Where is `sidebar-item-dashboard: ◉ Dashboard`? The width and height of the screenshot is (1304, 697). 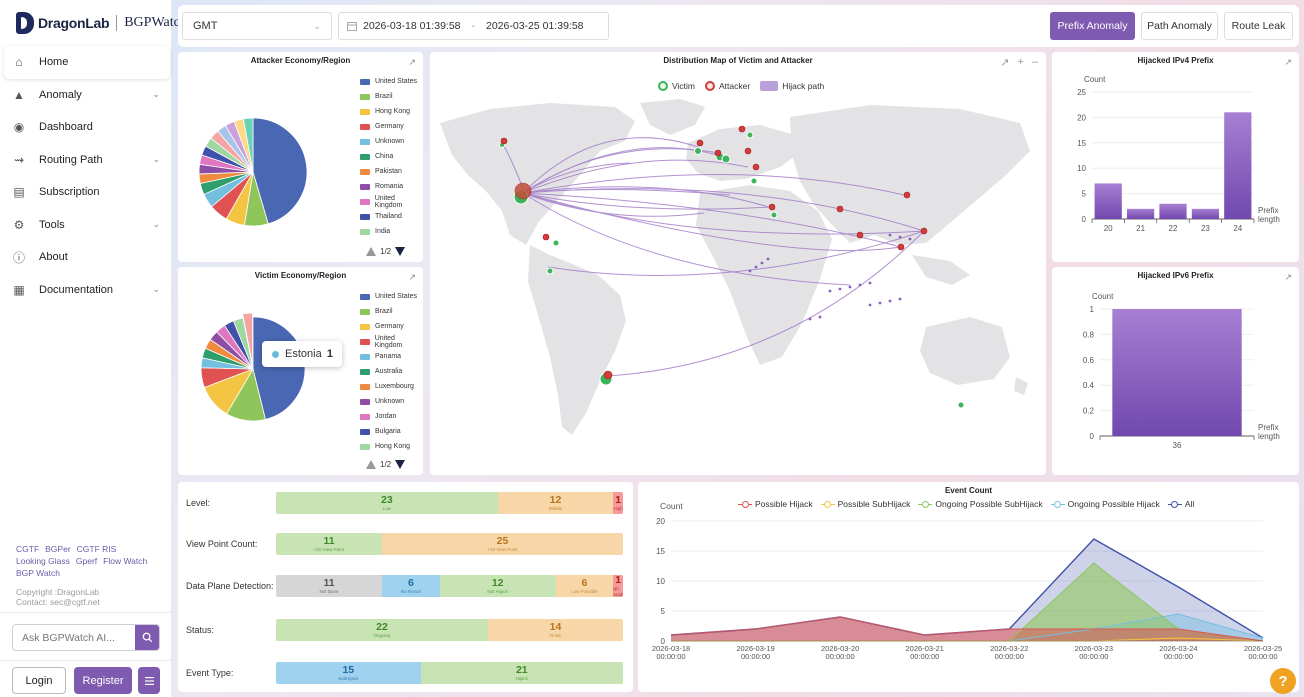 sidebar-item-dashboard: ◉ Dashboard is located at coordinates (87, 127).